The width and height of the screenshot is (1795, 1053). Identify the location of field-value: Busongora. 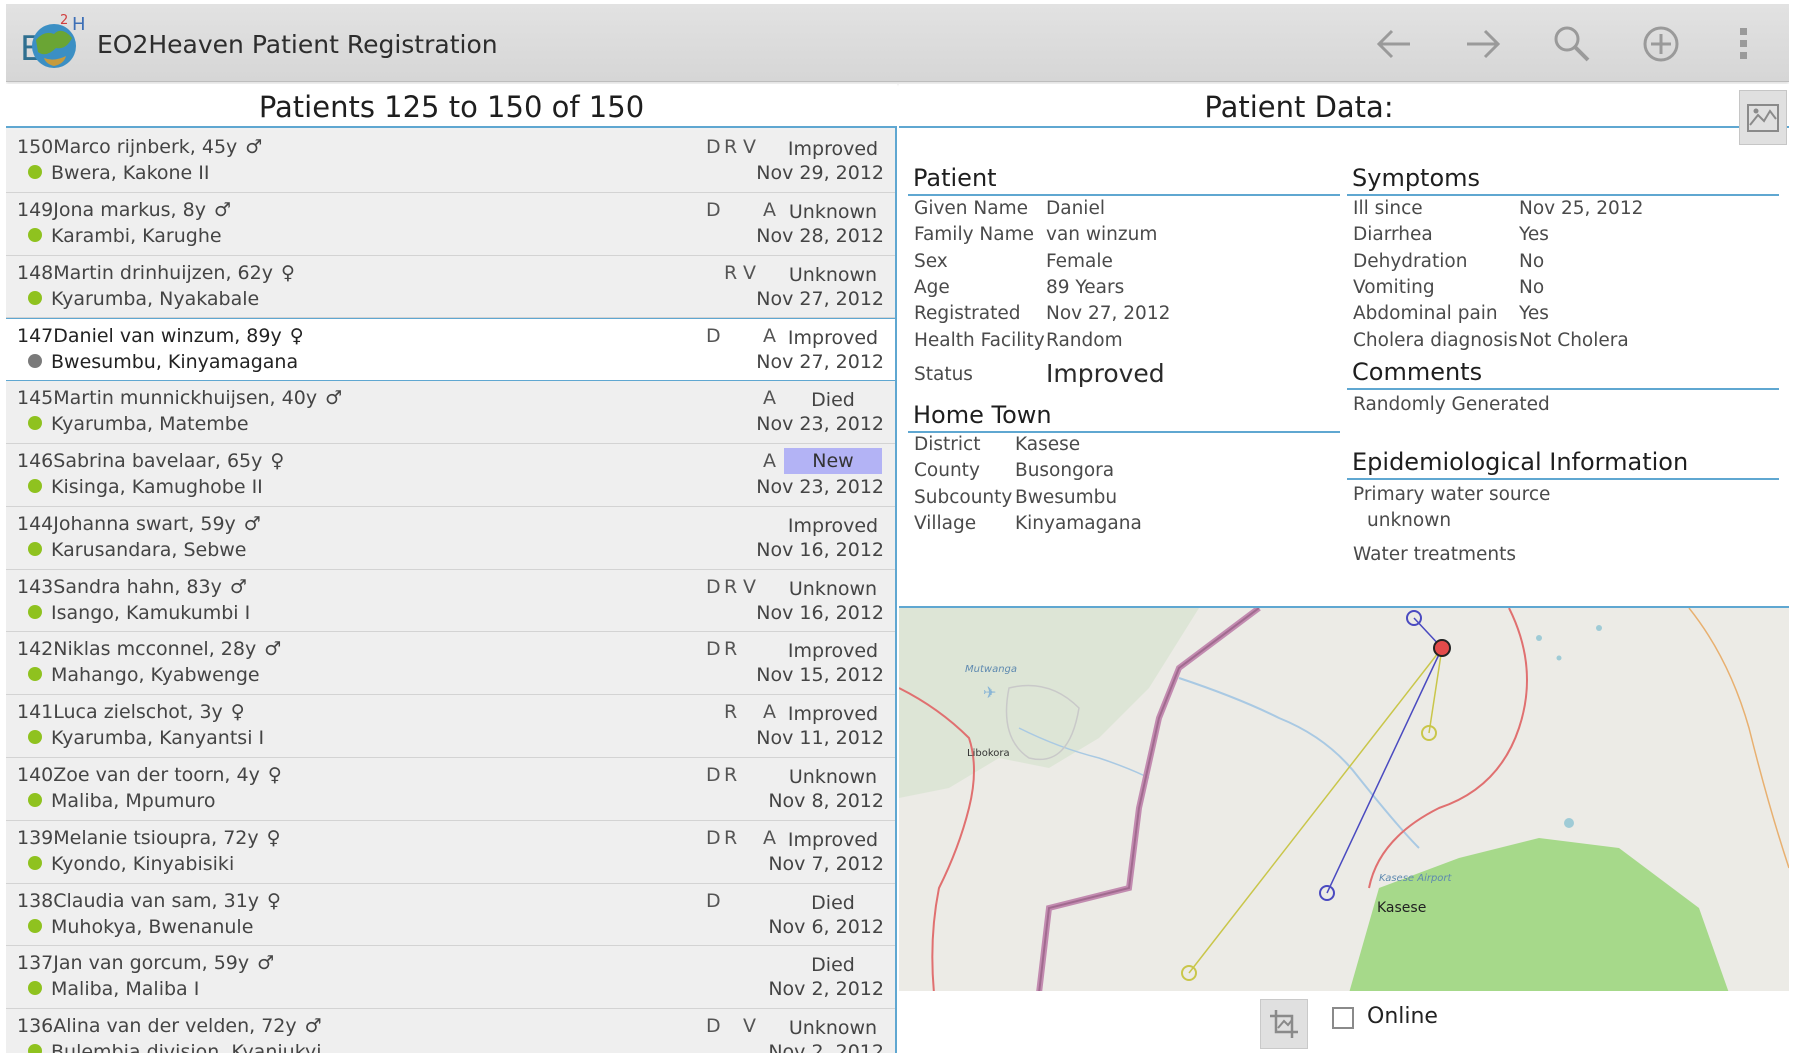
(1065, 471).